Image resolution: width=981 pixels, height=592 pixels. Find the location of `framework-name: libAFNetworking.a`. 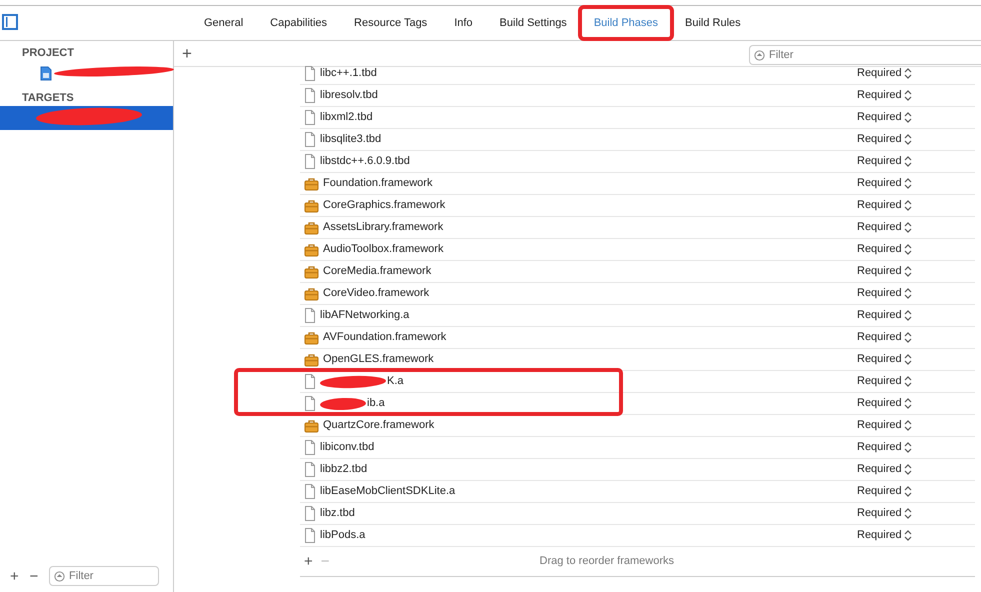

framework-name: libAFNetworking.a is located at coordinates (365, 316).